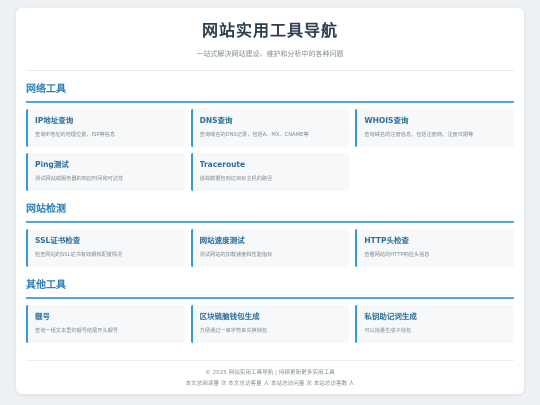 This screenshot has width=540, height=405. What do you see at coordinates (236, 255) in the screenshot?
I see `tool-description: 测试网站的加载速度和性能指标` at bounding box center [236, 255].